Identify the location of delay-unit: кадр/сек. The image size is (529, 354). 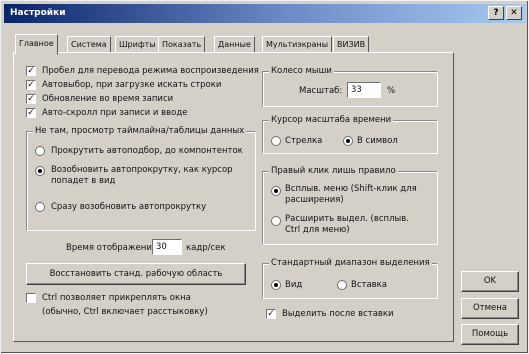
(206, 248).